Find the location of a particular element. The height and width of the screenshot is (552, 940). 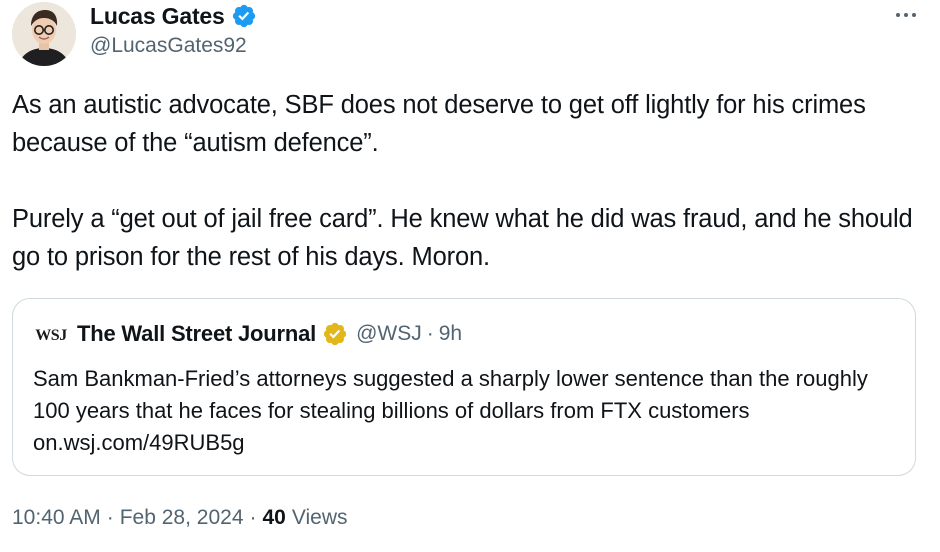

avatar-image-icon is located at coordinates (44, 34).